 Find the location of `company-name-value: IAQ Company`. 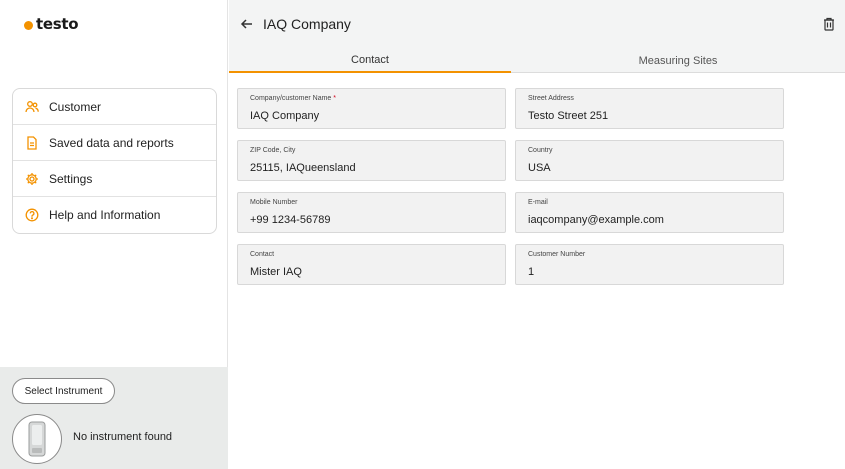

company-name-value: IAQ Company is located at coordinates (285, 116).